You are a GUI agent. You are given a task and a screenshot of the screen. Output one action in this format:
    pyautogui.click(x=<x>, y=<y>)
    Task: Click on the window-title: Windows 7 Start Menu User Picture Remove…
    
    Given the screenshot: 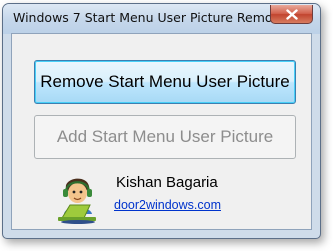 What is the action you would take?
    pyautogui.click(x=153, y=17)
    